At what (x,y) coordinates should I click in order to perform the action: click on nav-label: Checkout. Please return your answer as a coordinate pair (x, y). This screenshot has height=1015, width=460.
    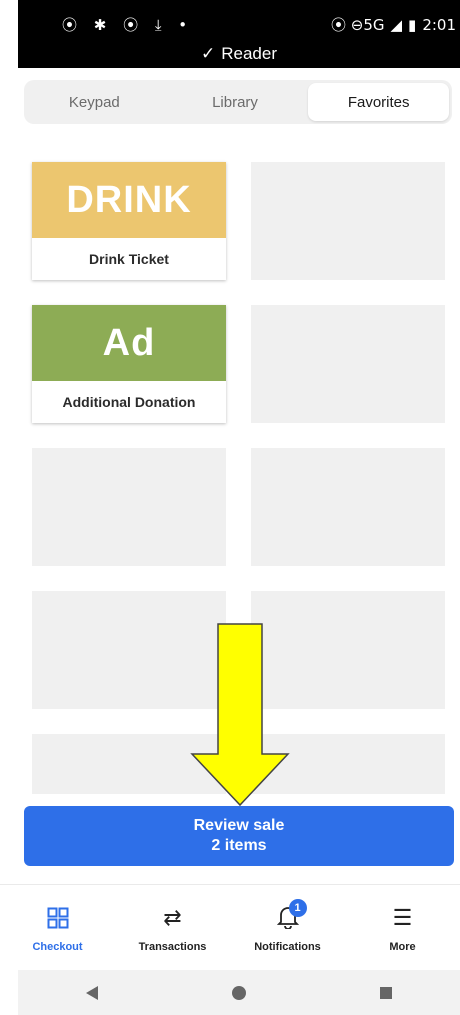
    Looking at the image, I should click on (57, 947).